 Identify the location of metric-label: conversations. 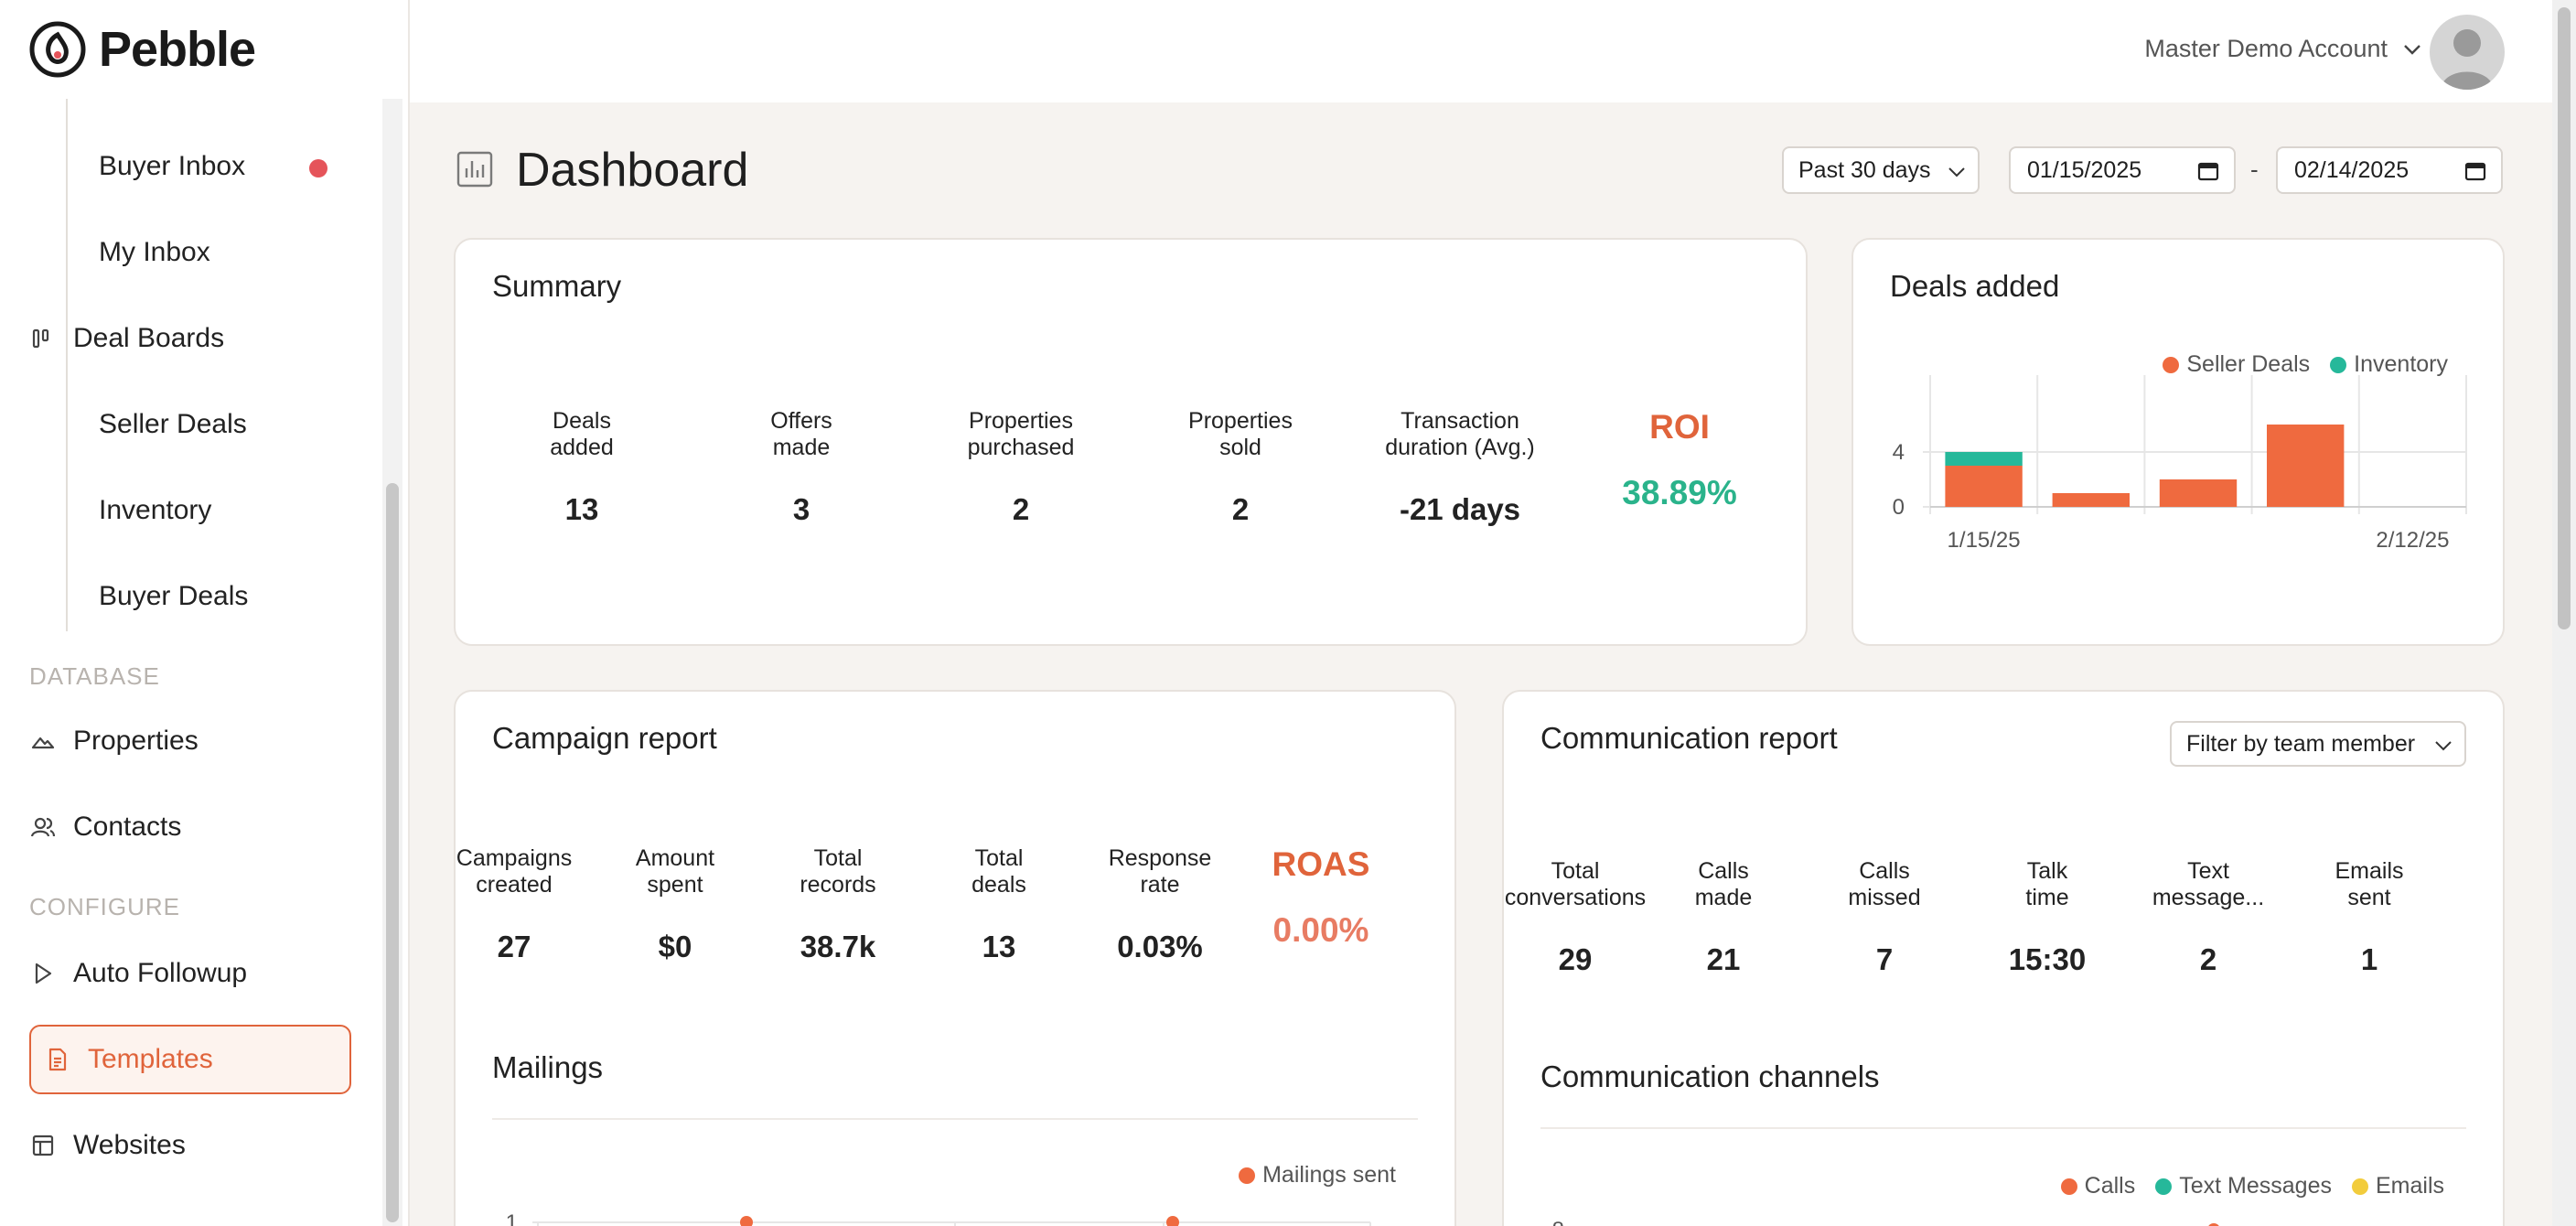
(1576, 897).